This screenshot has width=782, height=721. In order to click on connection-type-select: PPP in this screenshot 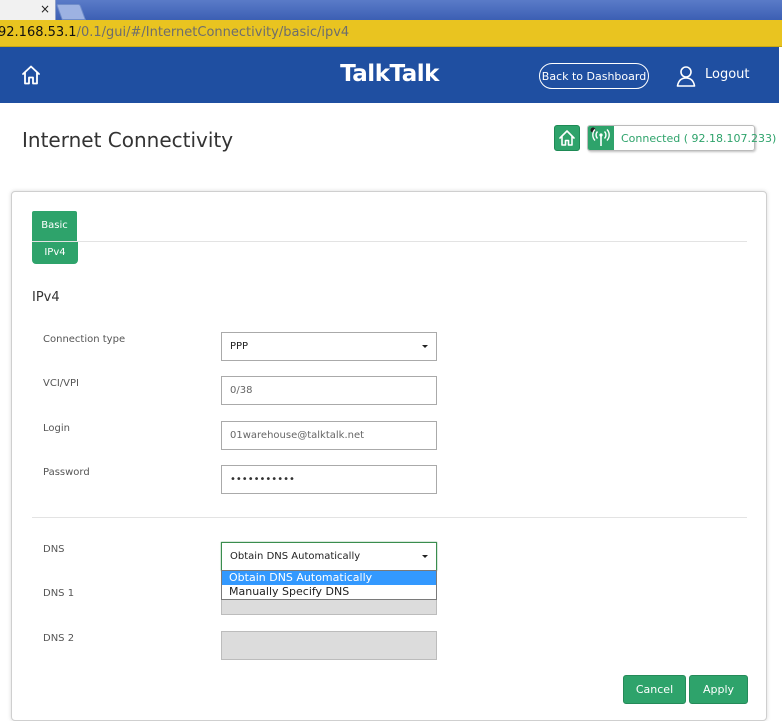, I will do `click(329, 346)`.